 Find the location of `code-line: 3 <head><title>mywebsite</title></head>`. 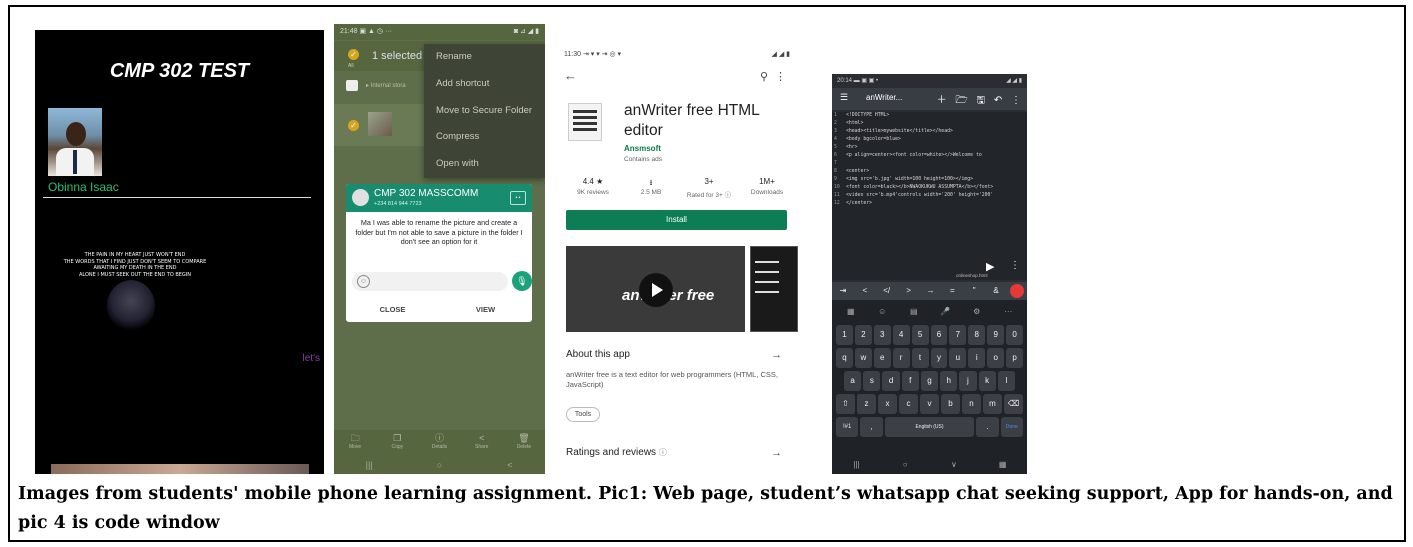

code-line: 3 <head><title>mywebsite</title></head> is located at coordinates (929, 132).